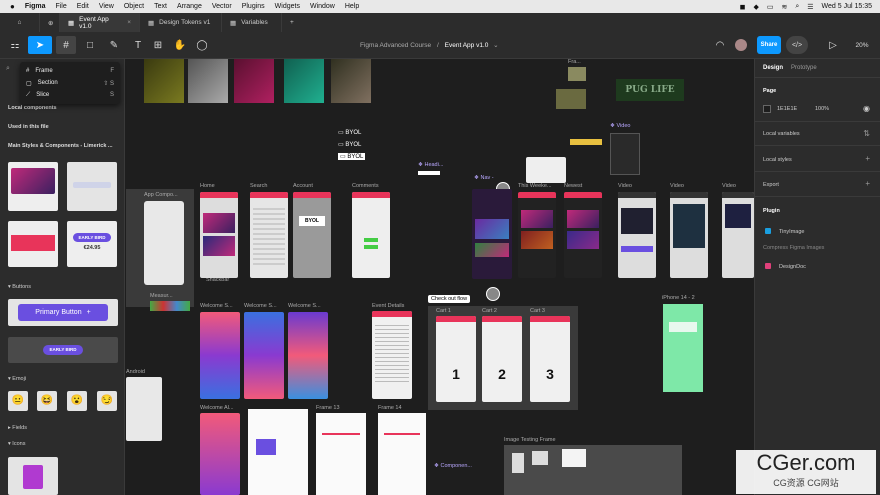  What do you see at coordinates (35, 6) in the screenshot?
I see `menu-app-name: Figma` at bounding box center [35, 6].